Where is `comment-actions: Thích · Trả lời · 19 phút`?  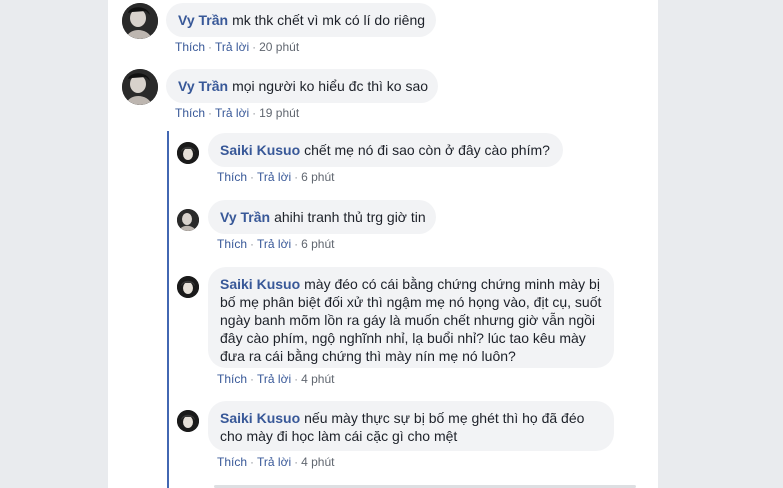 comment-actions: Thích · Trả lời · 19 phút is located at coordinates (237, 113).